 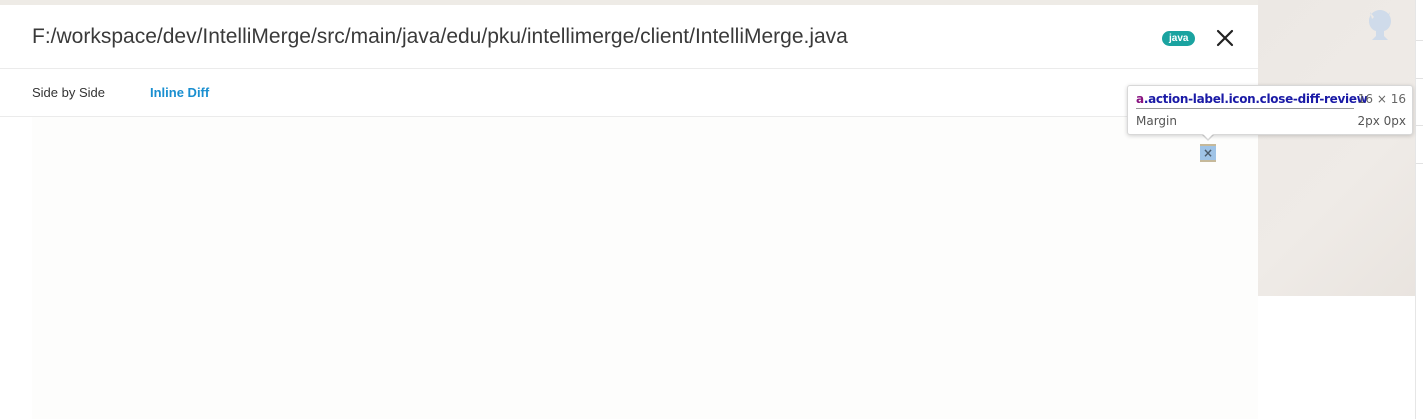 What do you see at coordinates (68, 92) in the screenshot?
I see `tab-side-by-side: Side by Side` at bounding box center [68, 92].